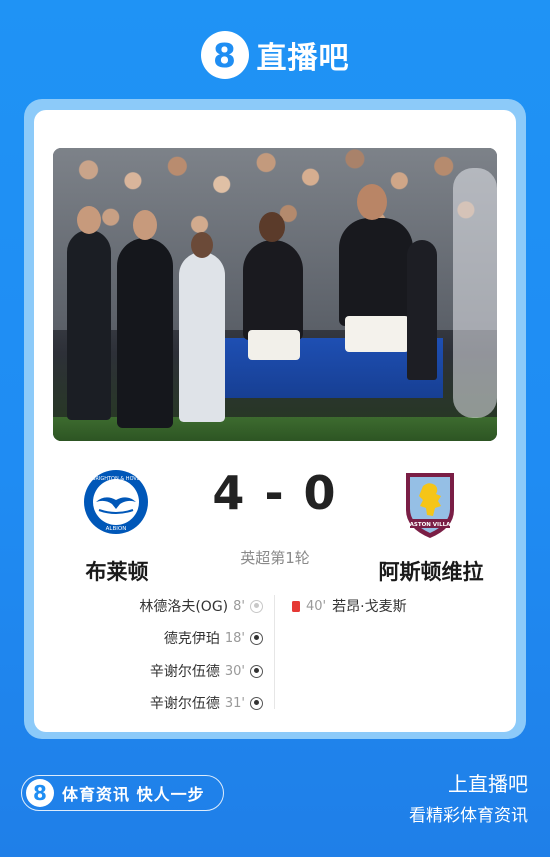 This screenshot has height=857, width=550. I want to click on brand-name: 直播吧, so click(303, 58).